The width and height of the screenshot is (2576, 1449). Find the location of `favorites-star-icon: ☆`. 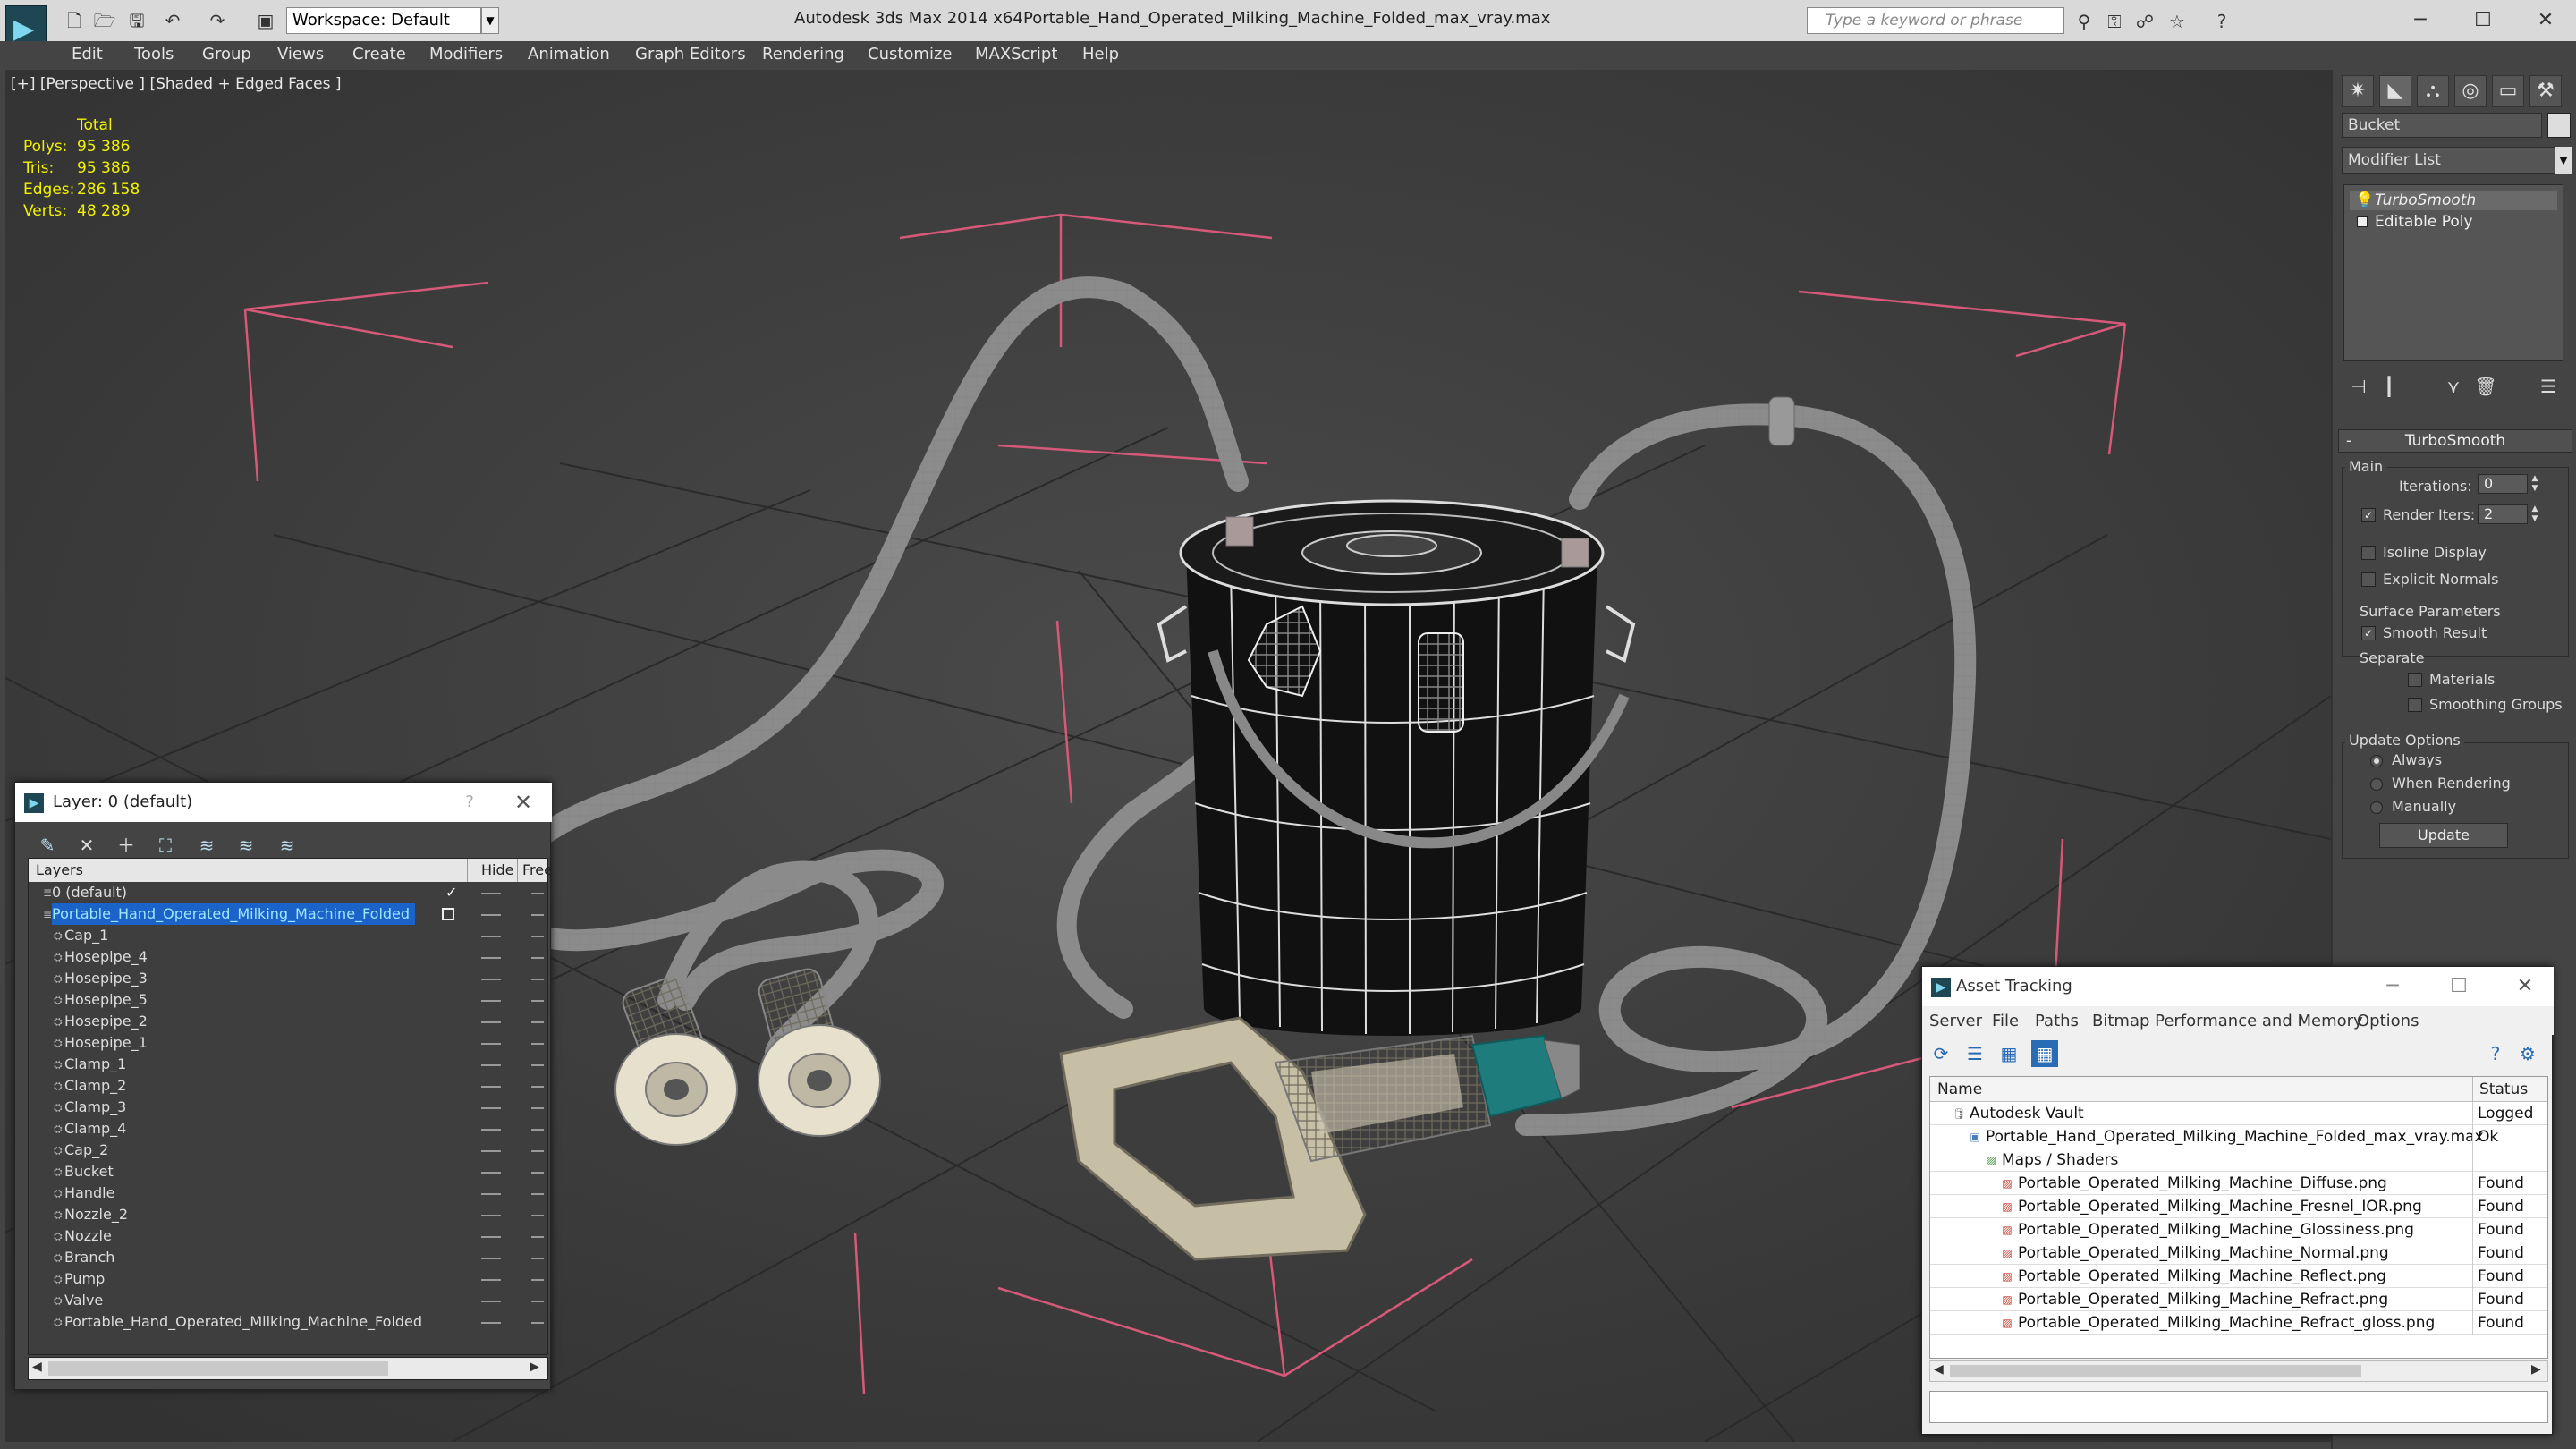

favorites-star-icon: ☆ is located at coordinates (2177, 21).